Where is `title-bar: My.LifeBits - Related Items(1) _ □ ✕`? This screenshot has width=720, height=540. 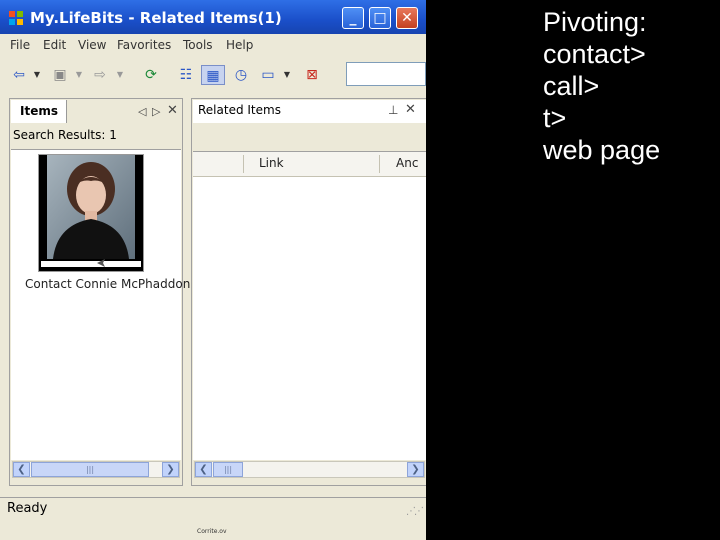
title-bar: My.LifeBits - Related Items(1) _ □ ✕ is located at coordinates (213, 17).